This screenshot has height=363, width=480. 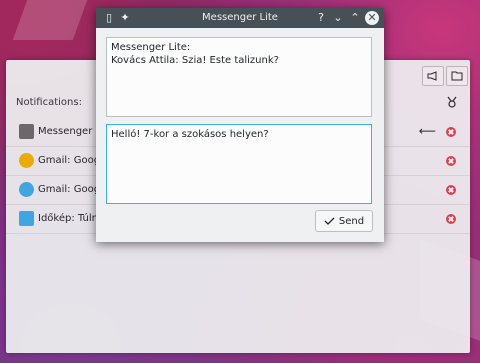 I want to click on history-line: Messenger Lite:, so click(x=151, y=47).